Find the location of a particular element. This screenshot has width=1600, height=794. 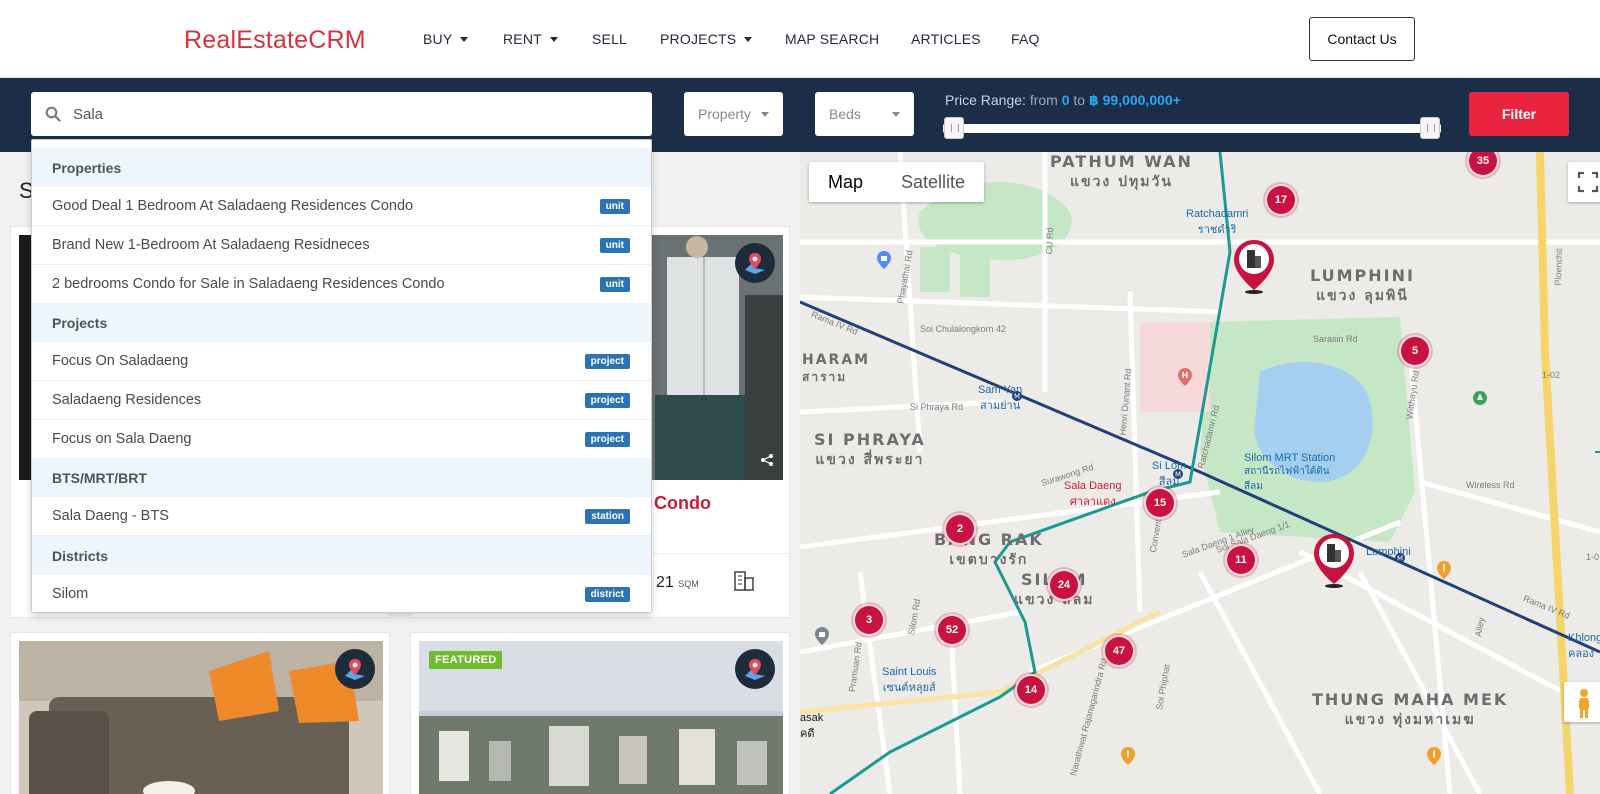

featured-badge: FEATURED is located at coordinates (466, 660).